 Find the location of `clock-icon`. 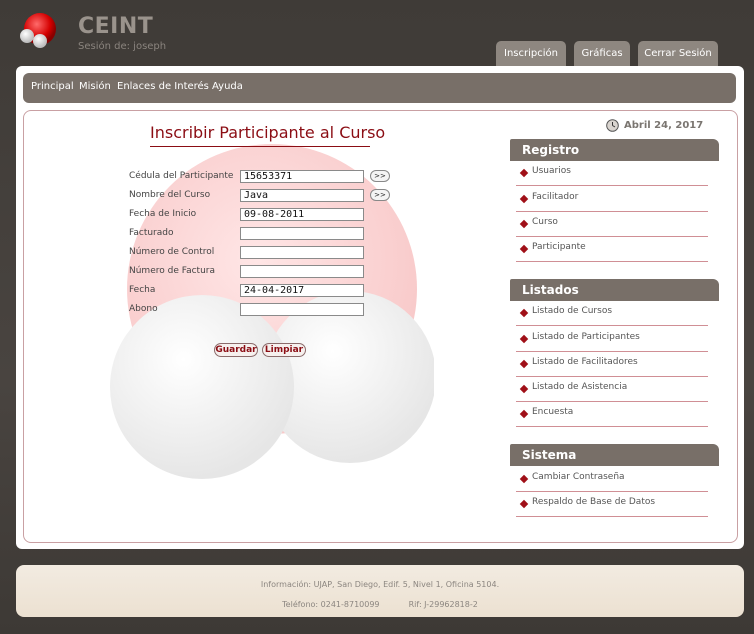

clock-icon is located at coordinates (612, 125).